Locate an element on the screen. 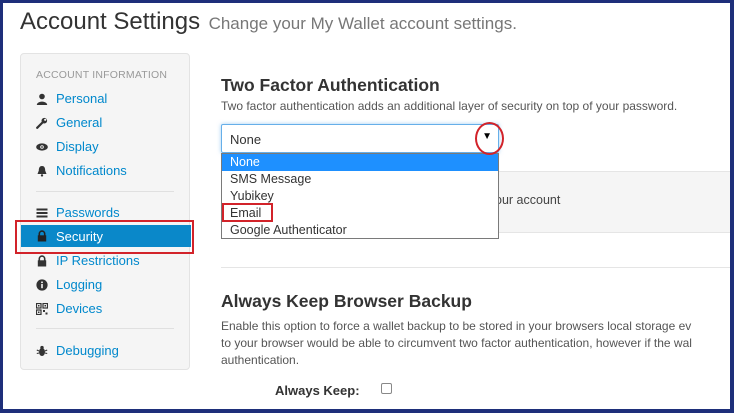 This screenshot has width=734, height=413. sidebar-item-logging: Logging is located at coordinates (69, 284).